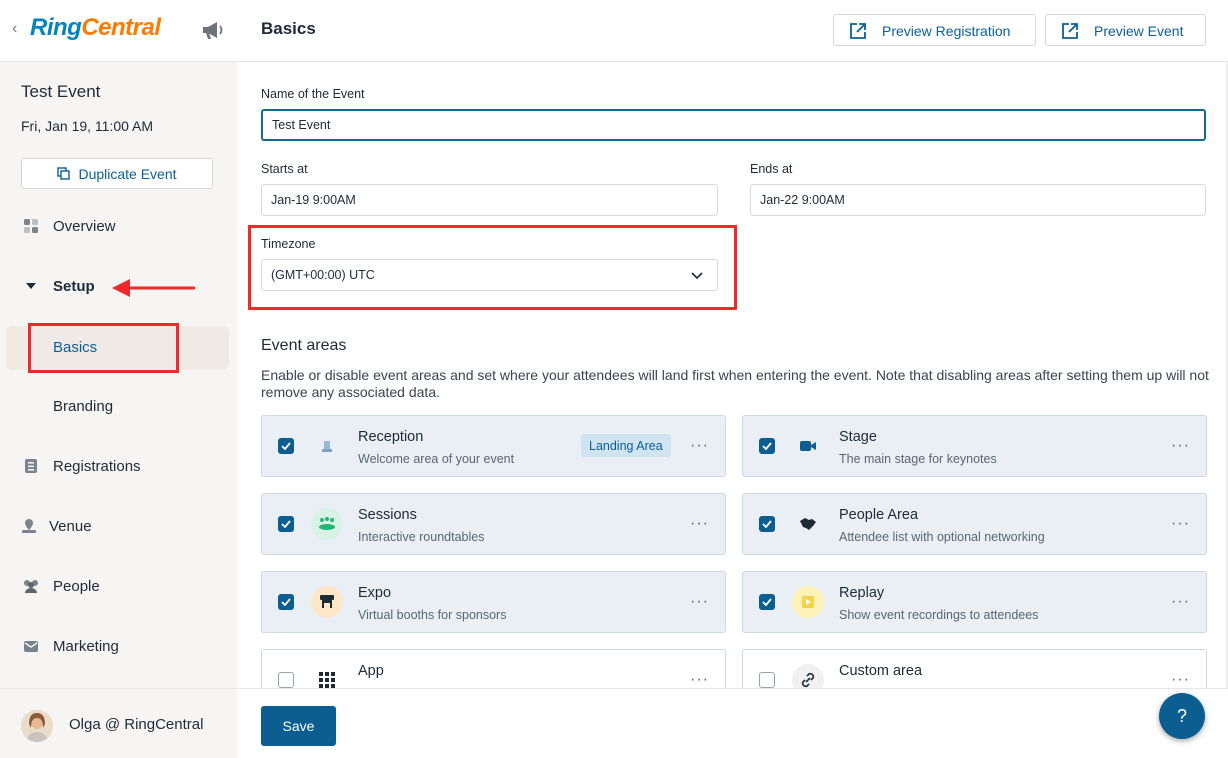 The height and width of the screenshot is (758, 1228). What do you see at coordinates (939, 615) in the screenshot?
I see `area-subtitle: Show event recordings to attendees` at bounding box center [939, 615].